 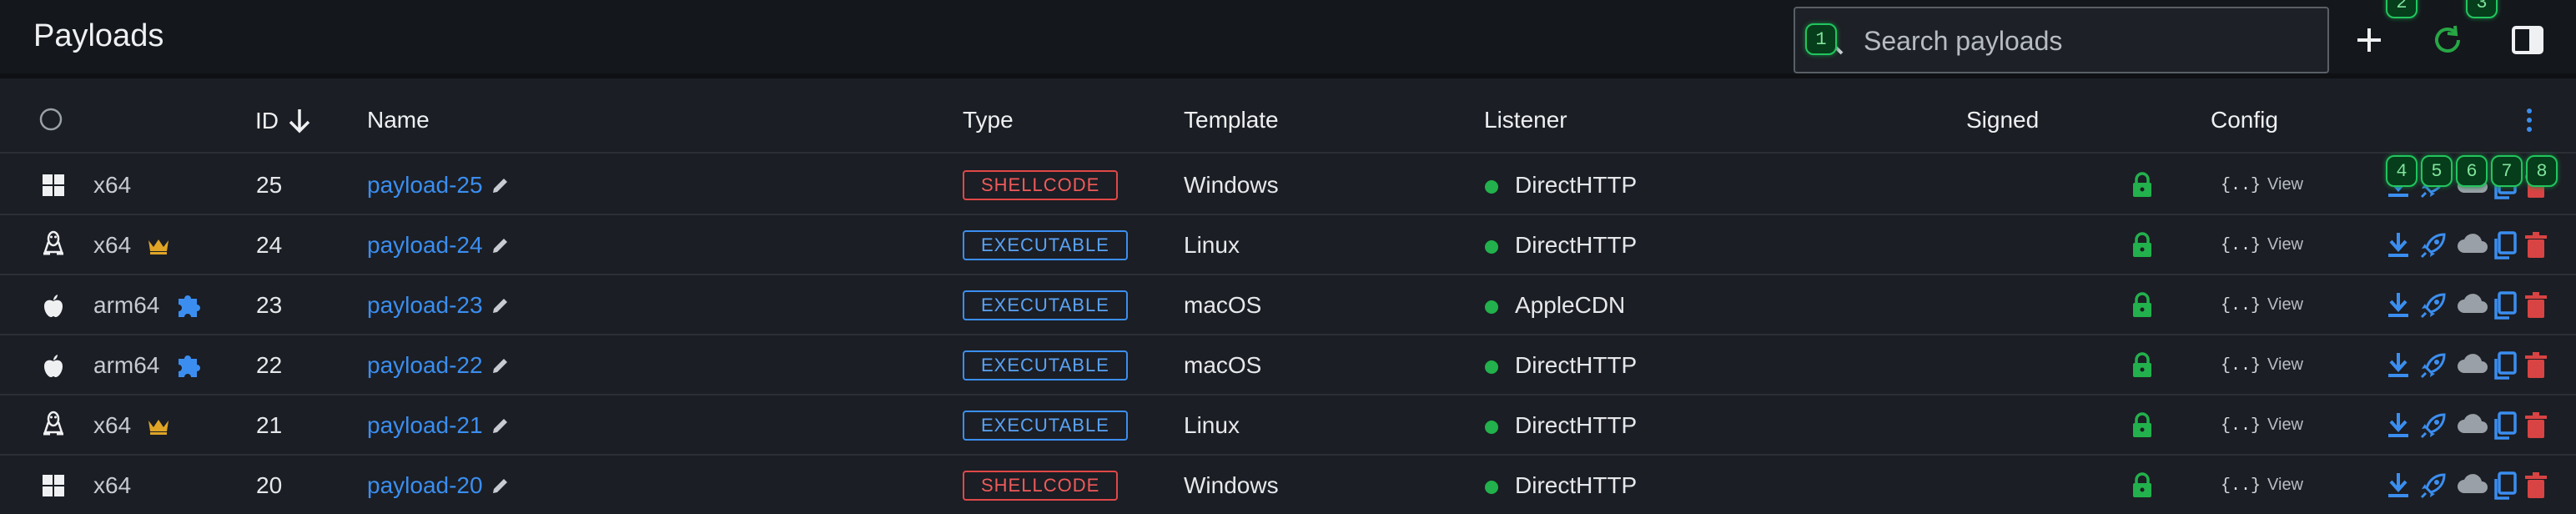 What do you see at coordinates (988, 120) in the screenshot?
I see `column-type-header: Type` at bounding box center [988, 120].